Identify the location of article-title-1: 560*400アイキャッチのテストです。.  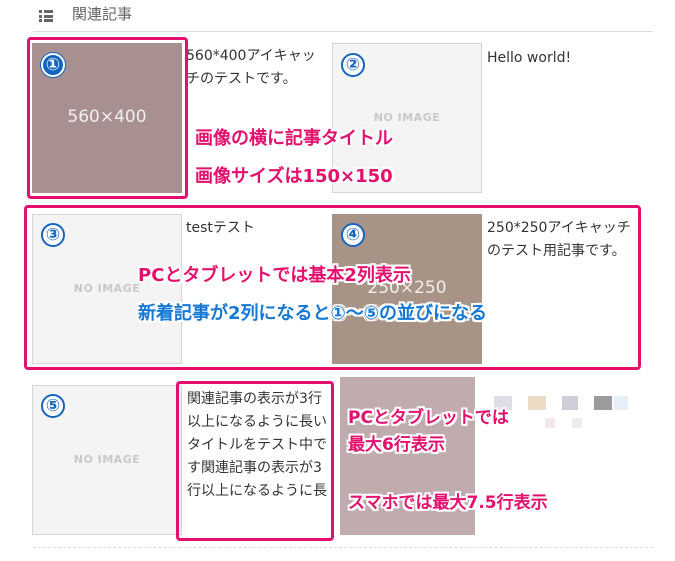
(255, 68).